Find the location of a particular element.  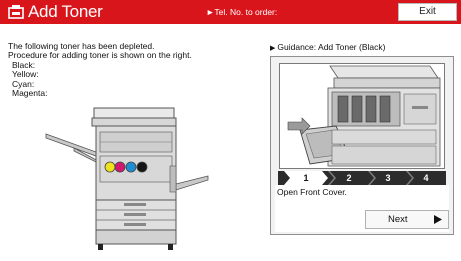

step-3: 3 is located at coordinates (388, 178).